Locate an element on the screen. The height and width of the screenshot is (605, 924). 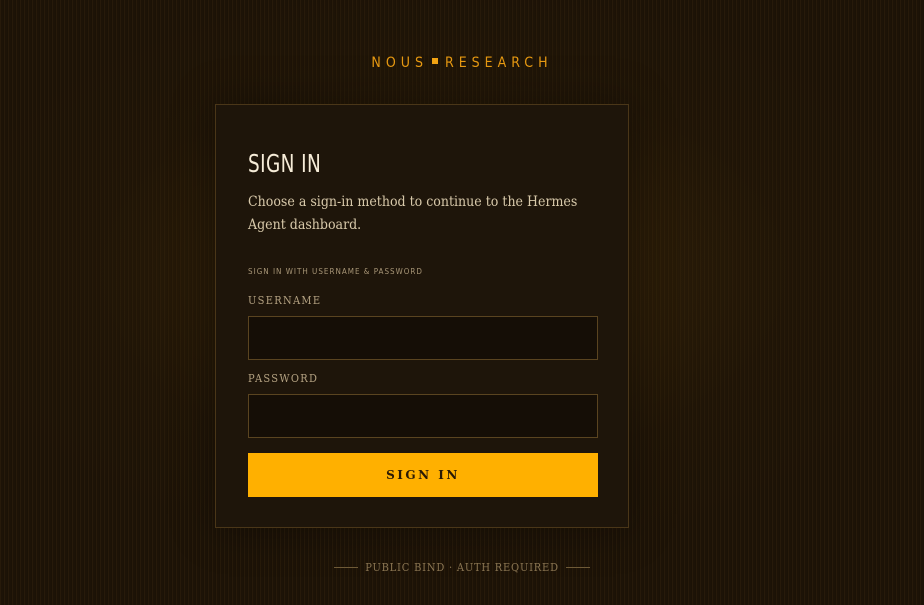
brand-wordmark: NOUS RESEARCH is located at coordinates (462, 63).